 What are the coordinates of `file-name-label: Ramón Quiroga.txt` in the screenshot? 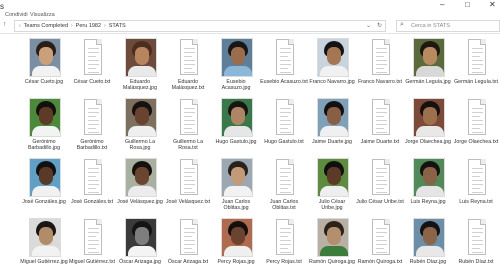 It's located at (380, 262).